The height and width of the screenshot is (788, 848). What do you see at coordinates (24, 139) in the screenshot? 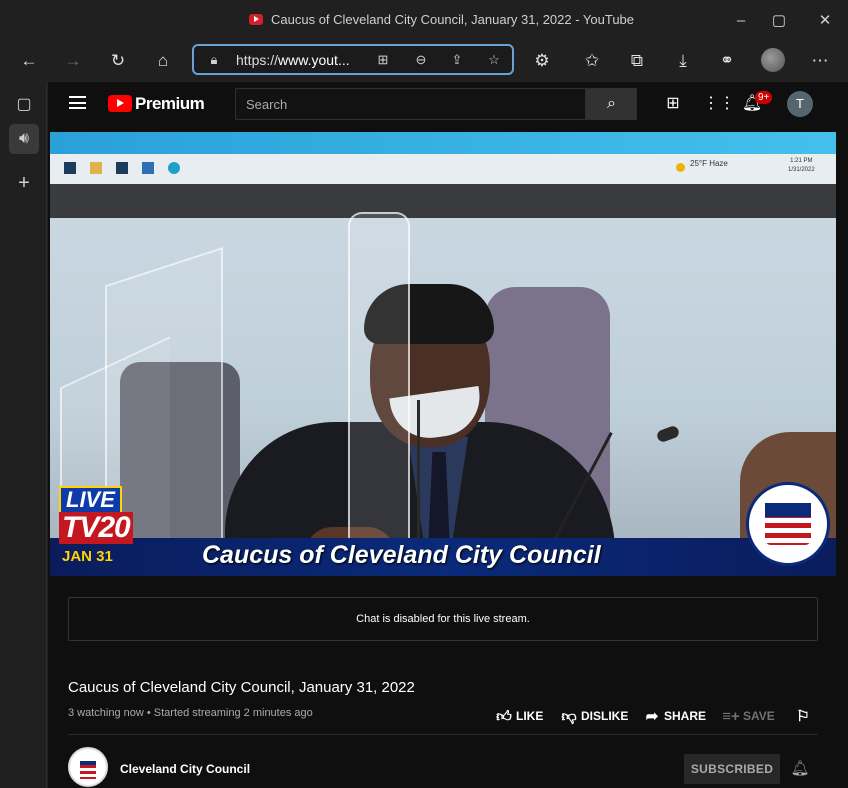
I see `speaker-icon: 🔊︎` at bounding box center [24, 139].